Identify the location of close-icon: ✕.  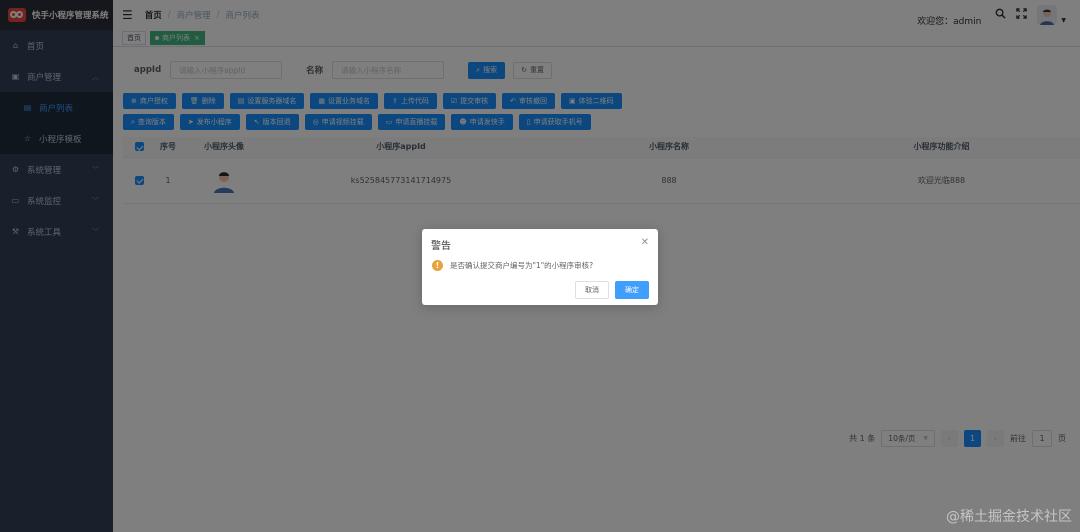
(645, 242).